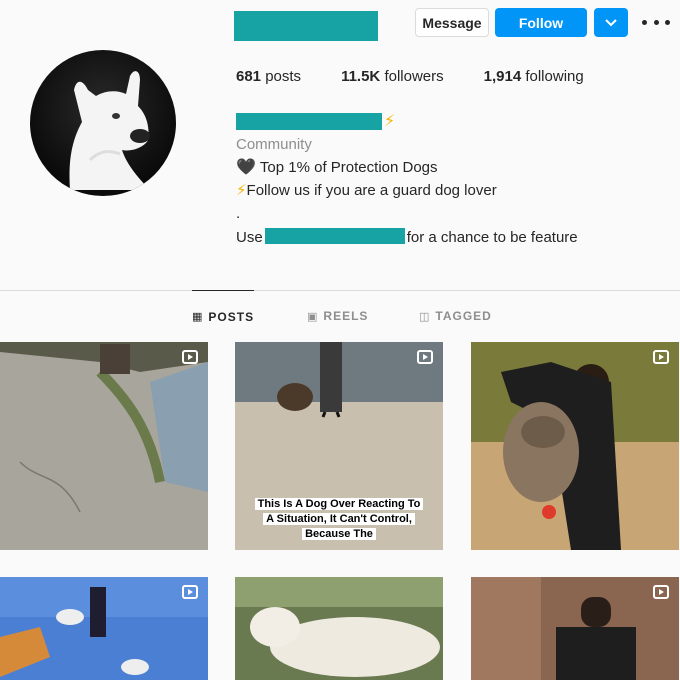 This screenshot has height=680, width=680. Describe the element at coordinates (446, 167) in the screenshot. I see `bio-line-1: 🖤 Top 1% of Protection Dogs` at that location.